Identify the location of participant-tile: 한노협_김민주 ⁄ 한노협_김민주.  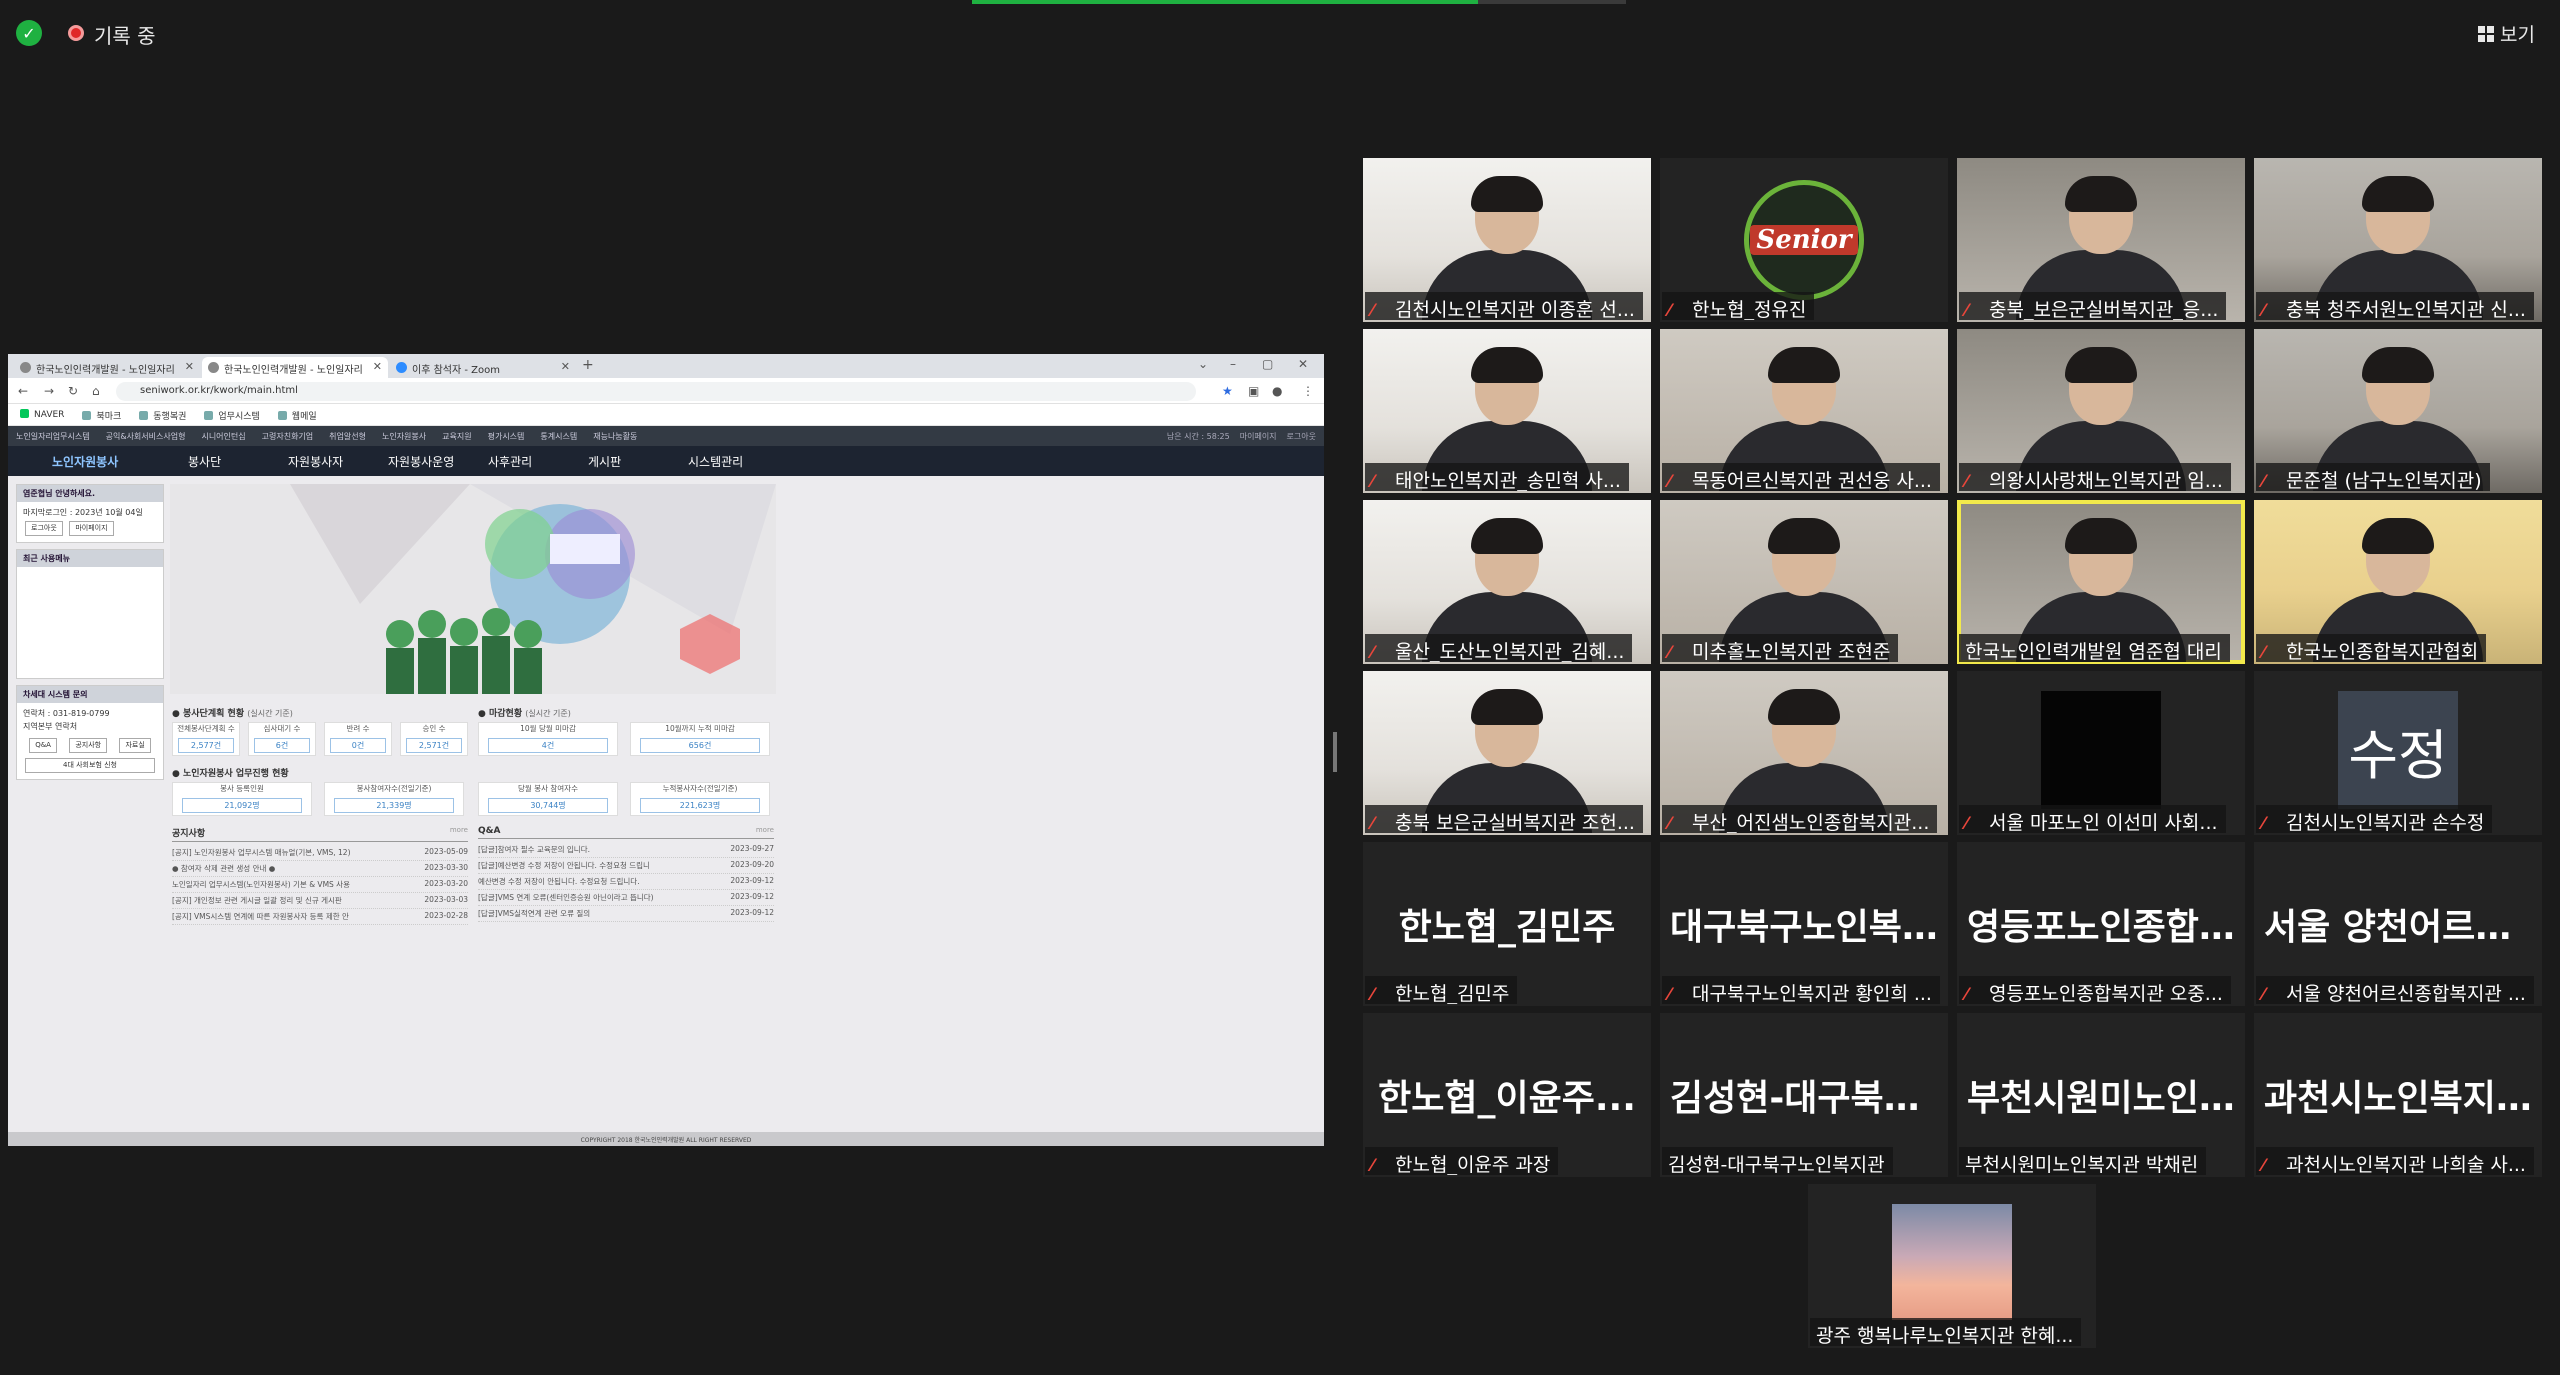
(1507, 924).